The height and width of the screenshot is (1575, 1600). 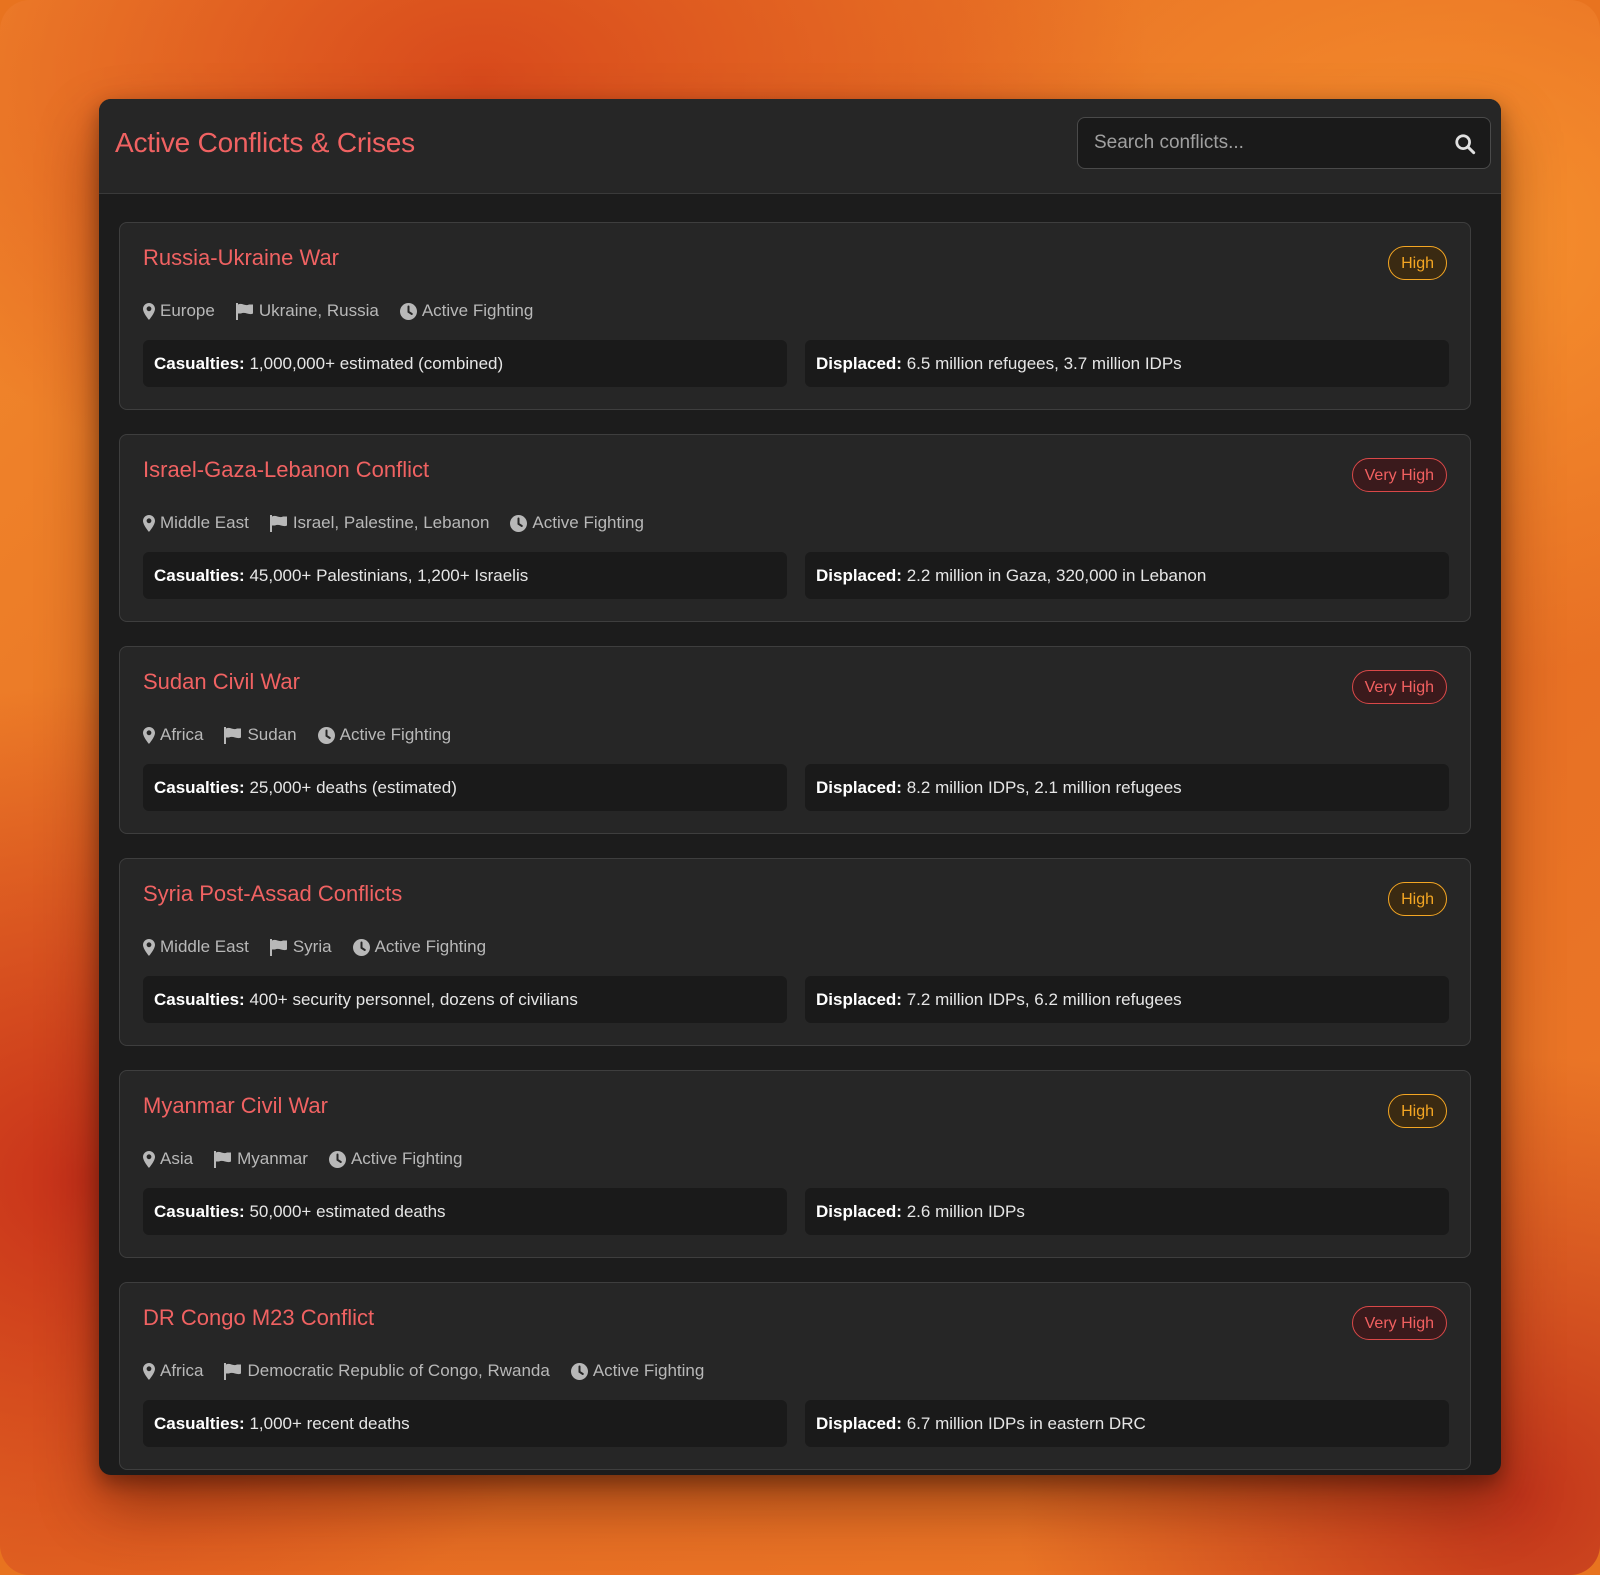 I want to click on casualties-box: Casualties: 50,000+ estimated deaths, so click(x=465, y=1211).